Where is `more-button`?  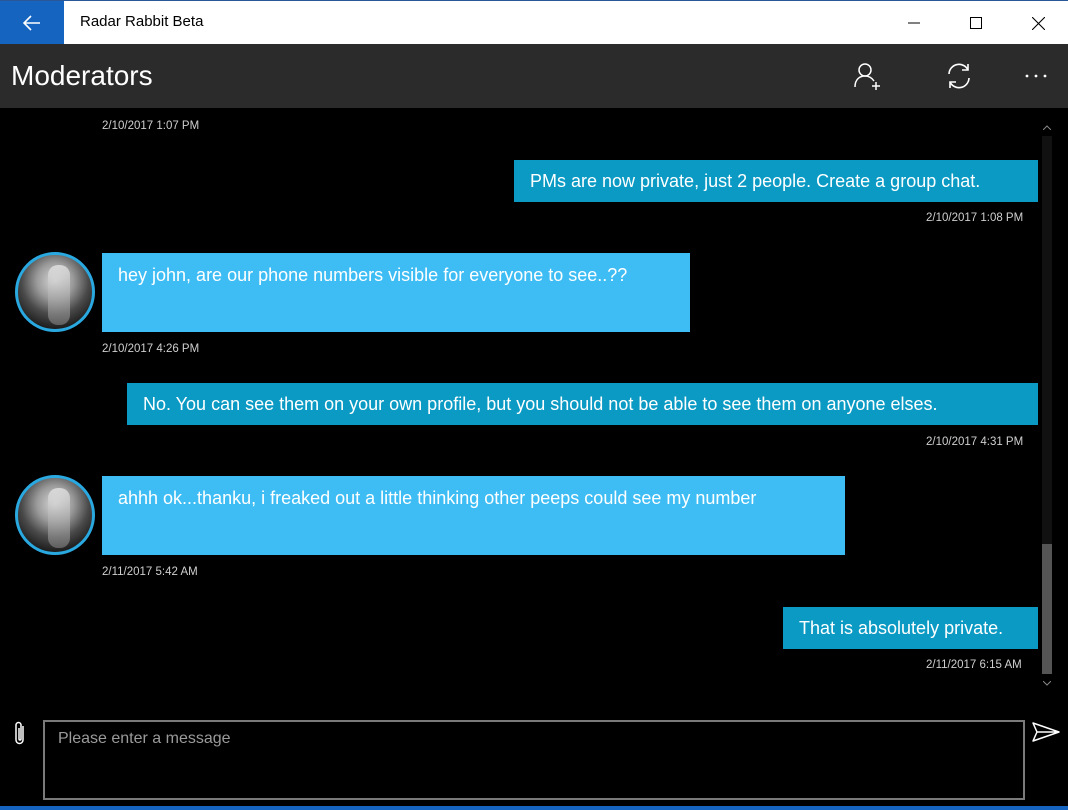 more-button is located at coordinates (1036, 76).